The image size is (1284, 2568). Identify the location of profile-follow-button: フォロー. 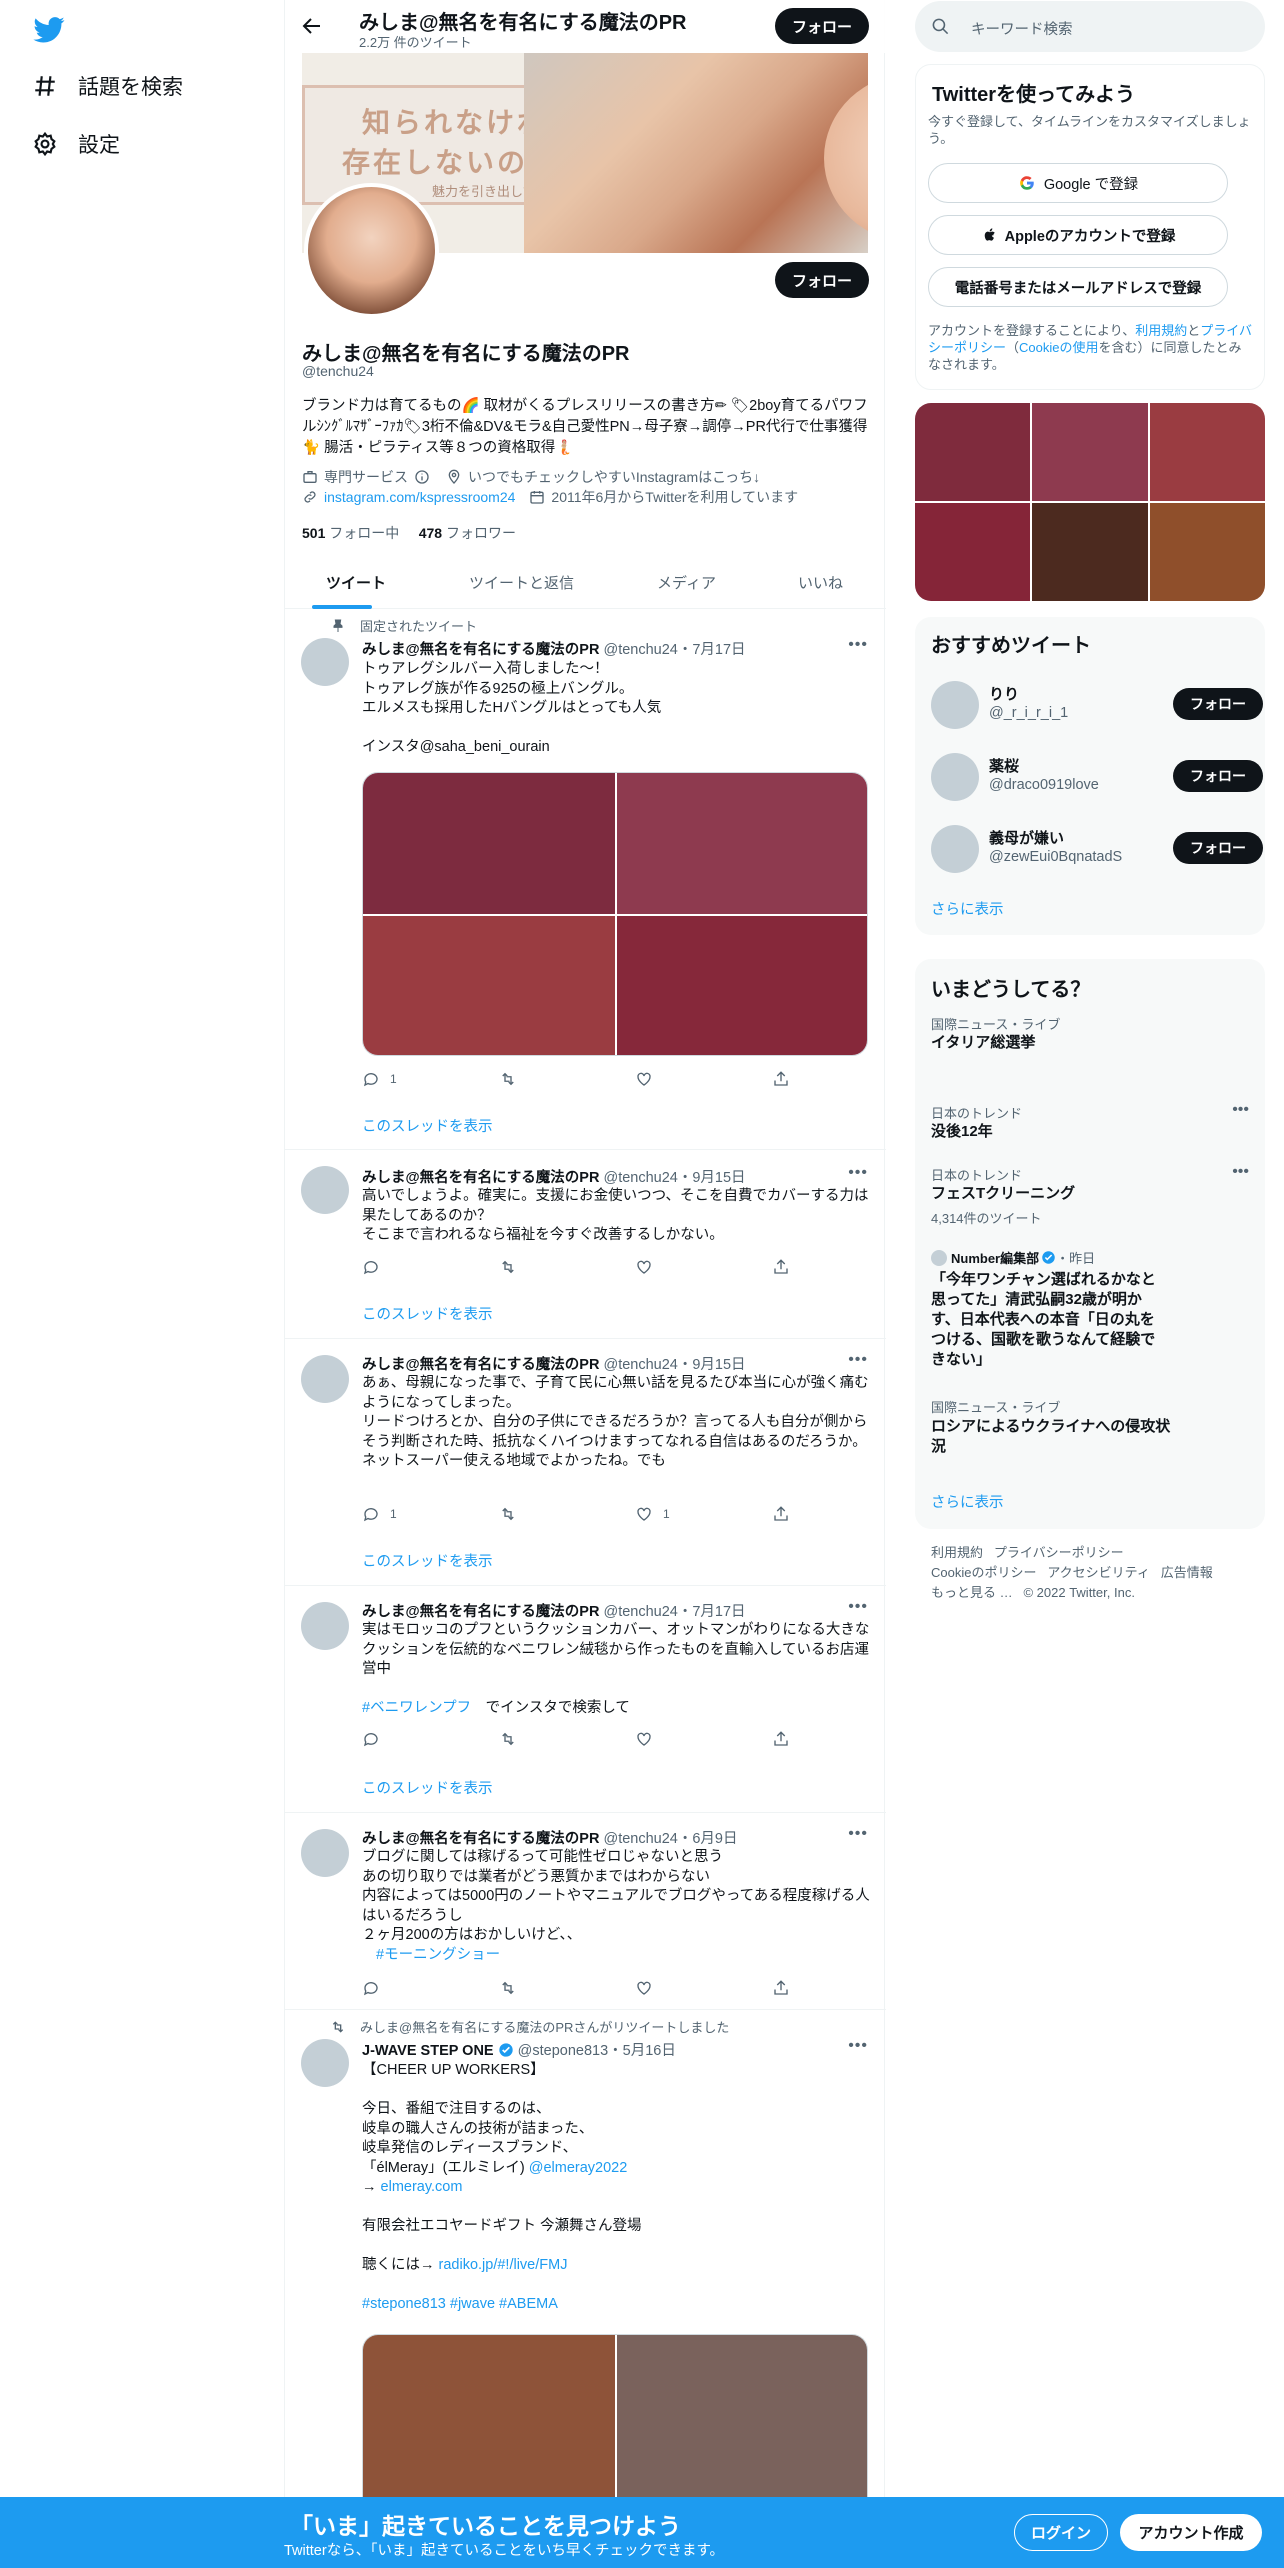
(822, 280).